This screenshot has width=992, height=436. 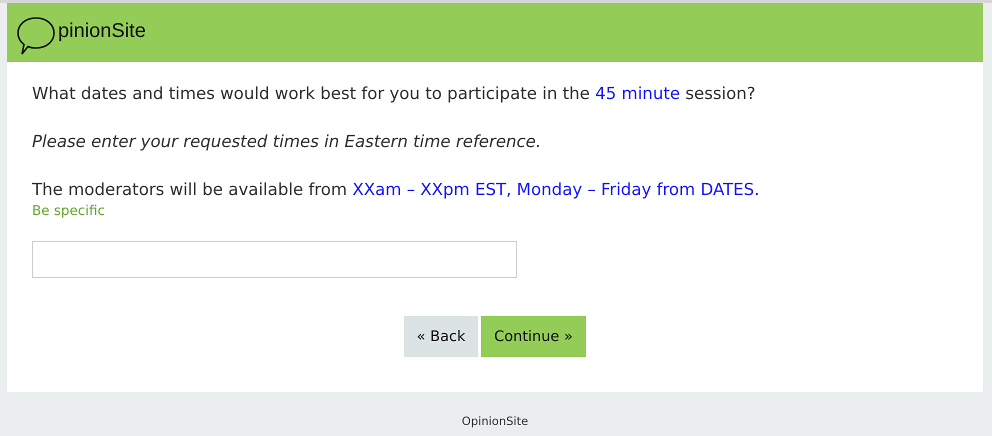 What do you see at coordinates (287, 142) in the screenshot?
I see `instruction-text: Please enter your requested times in Eastern time reference.` at bounding box center [287, 142].